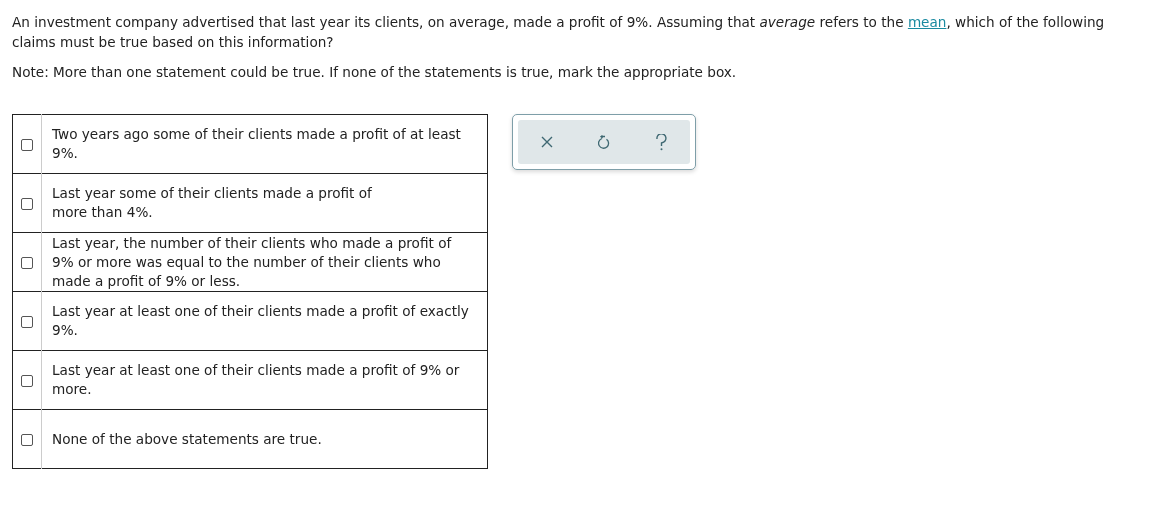 The height and width of the screenshot is (506, 1155). What do you see at coordinates (187, 438) in the screenshot?
I see `option-text: None of the above statements are true.` at bounding box center [187, 438].